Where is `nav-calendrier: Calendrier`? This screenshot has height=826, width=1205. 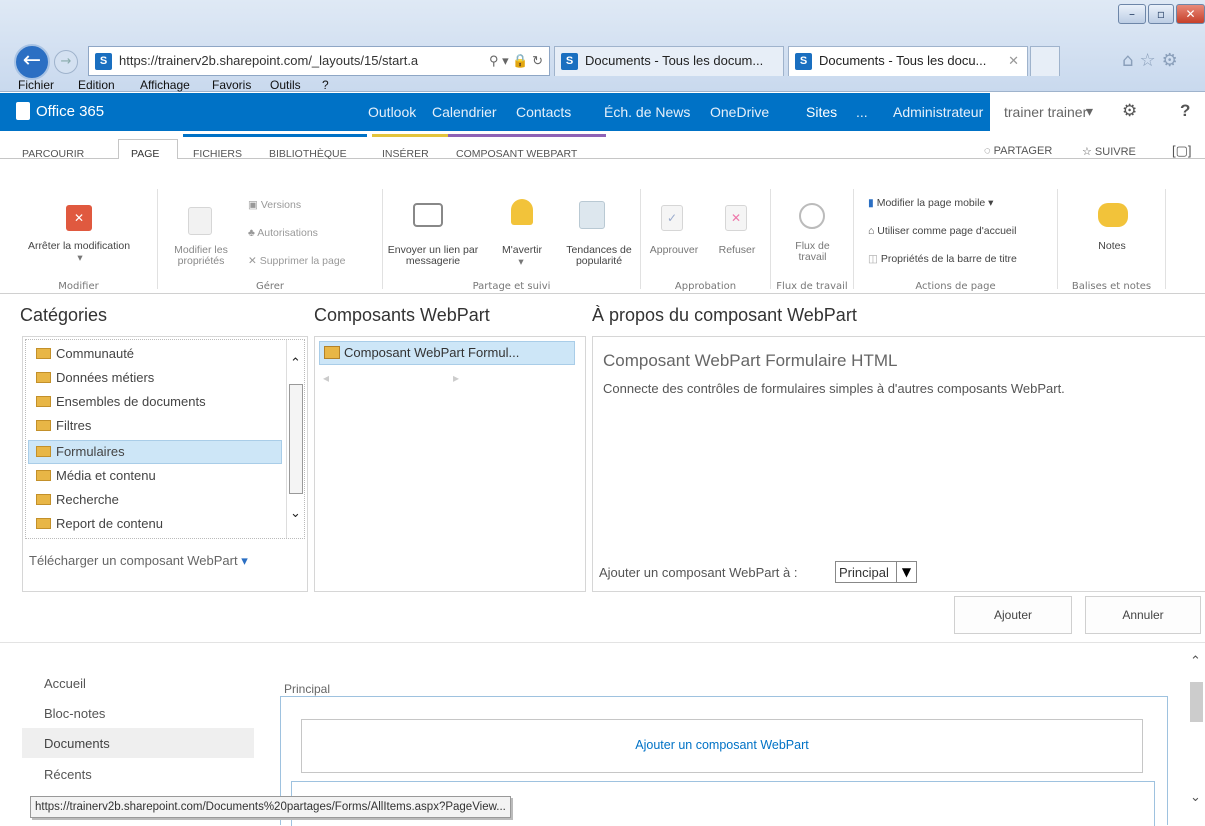
nav-calendrier: Calendrier is located at coordinates (464, 112).